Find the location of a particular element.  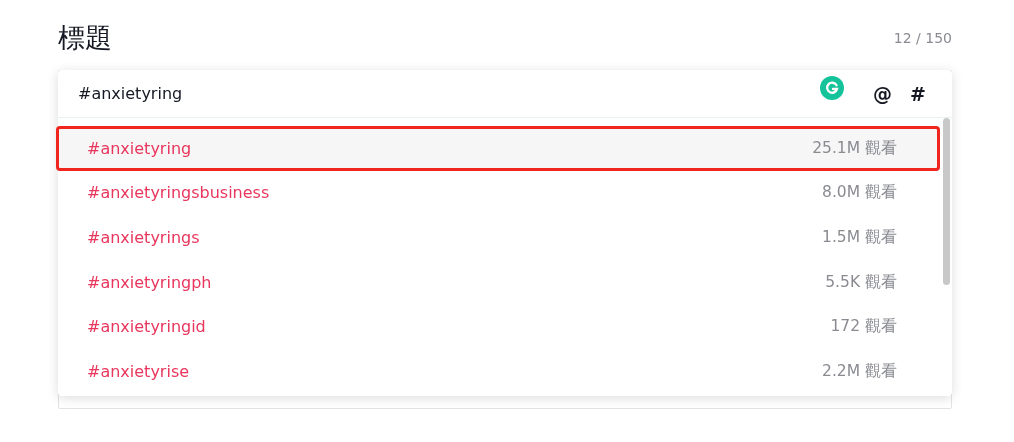

view-count: 8.0M 觀看 is located at coordinates (859, 193).